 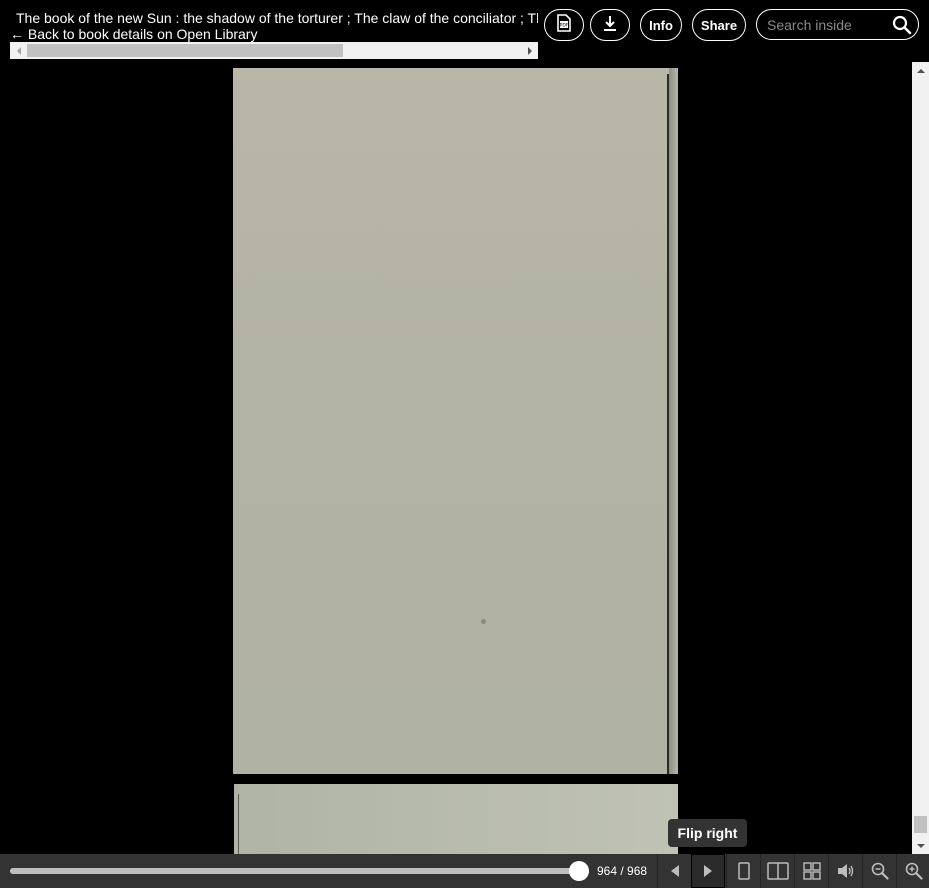 What do you see at coordinates (827, 25) in the screenshot?
I see `search-input` at bounding box center [827, 25].